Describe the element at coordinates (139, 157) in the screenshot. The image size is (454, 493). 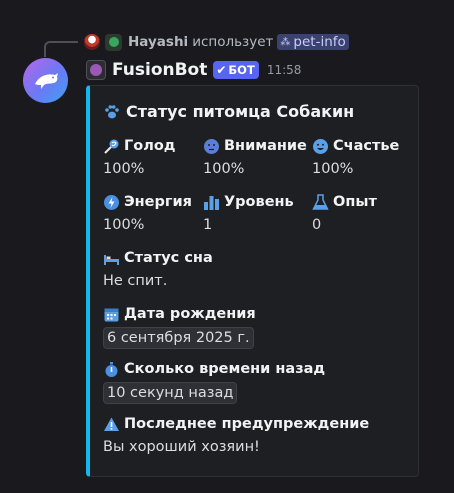
I see `field-hunger: Голод 100%` at that location.